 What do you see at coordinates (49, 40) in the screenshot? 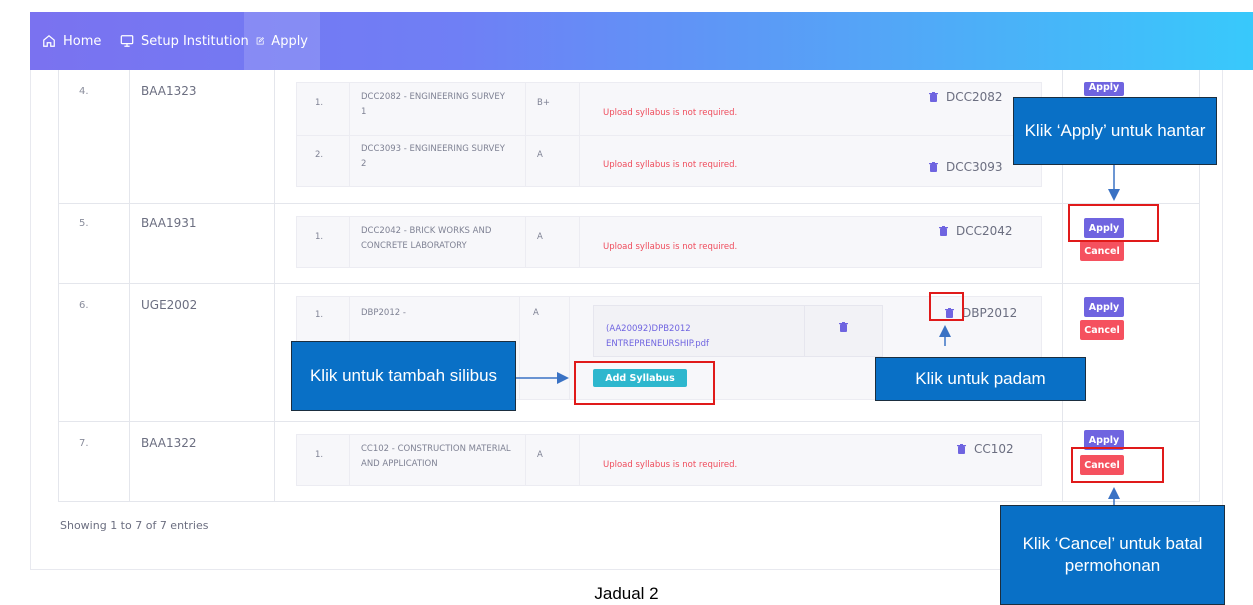
I see `home-icon` at bounding box center [49, 40].